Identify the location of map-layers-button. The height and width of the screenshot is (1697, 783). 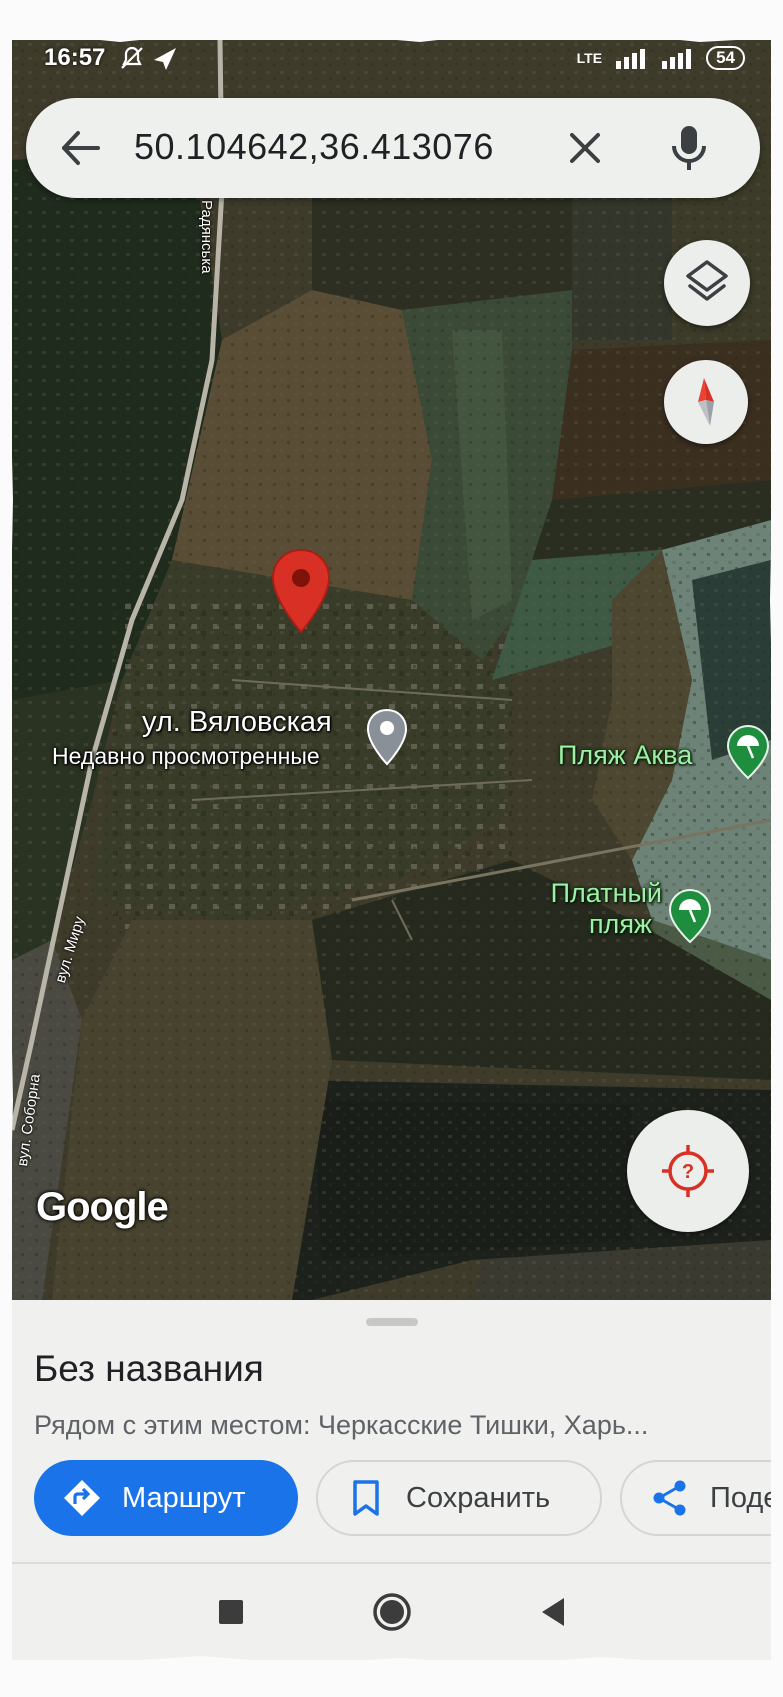
(707, 283).